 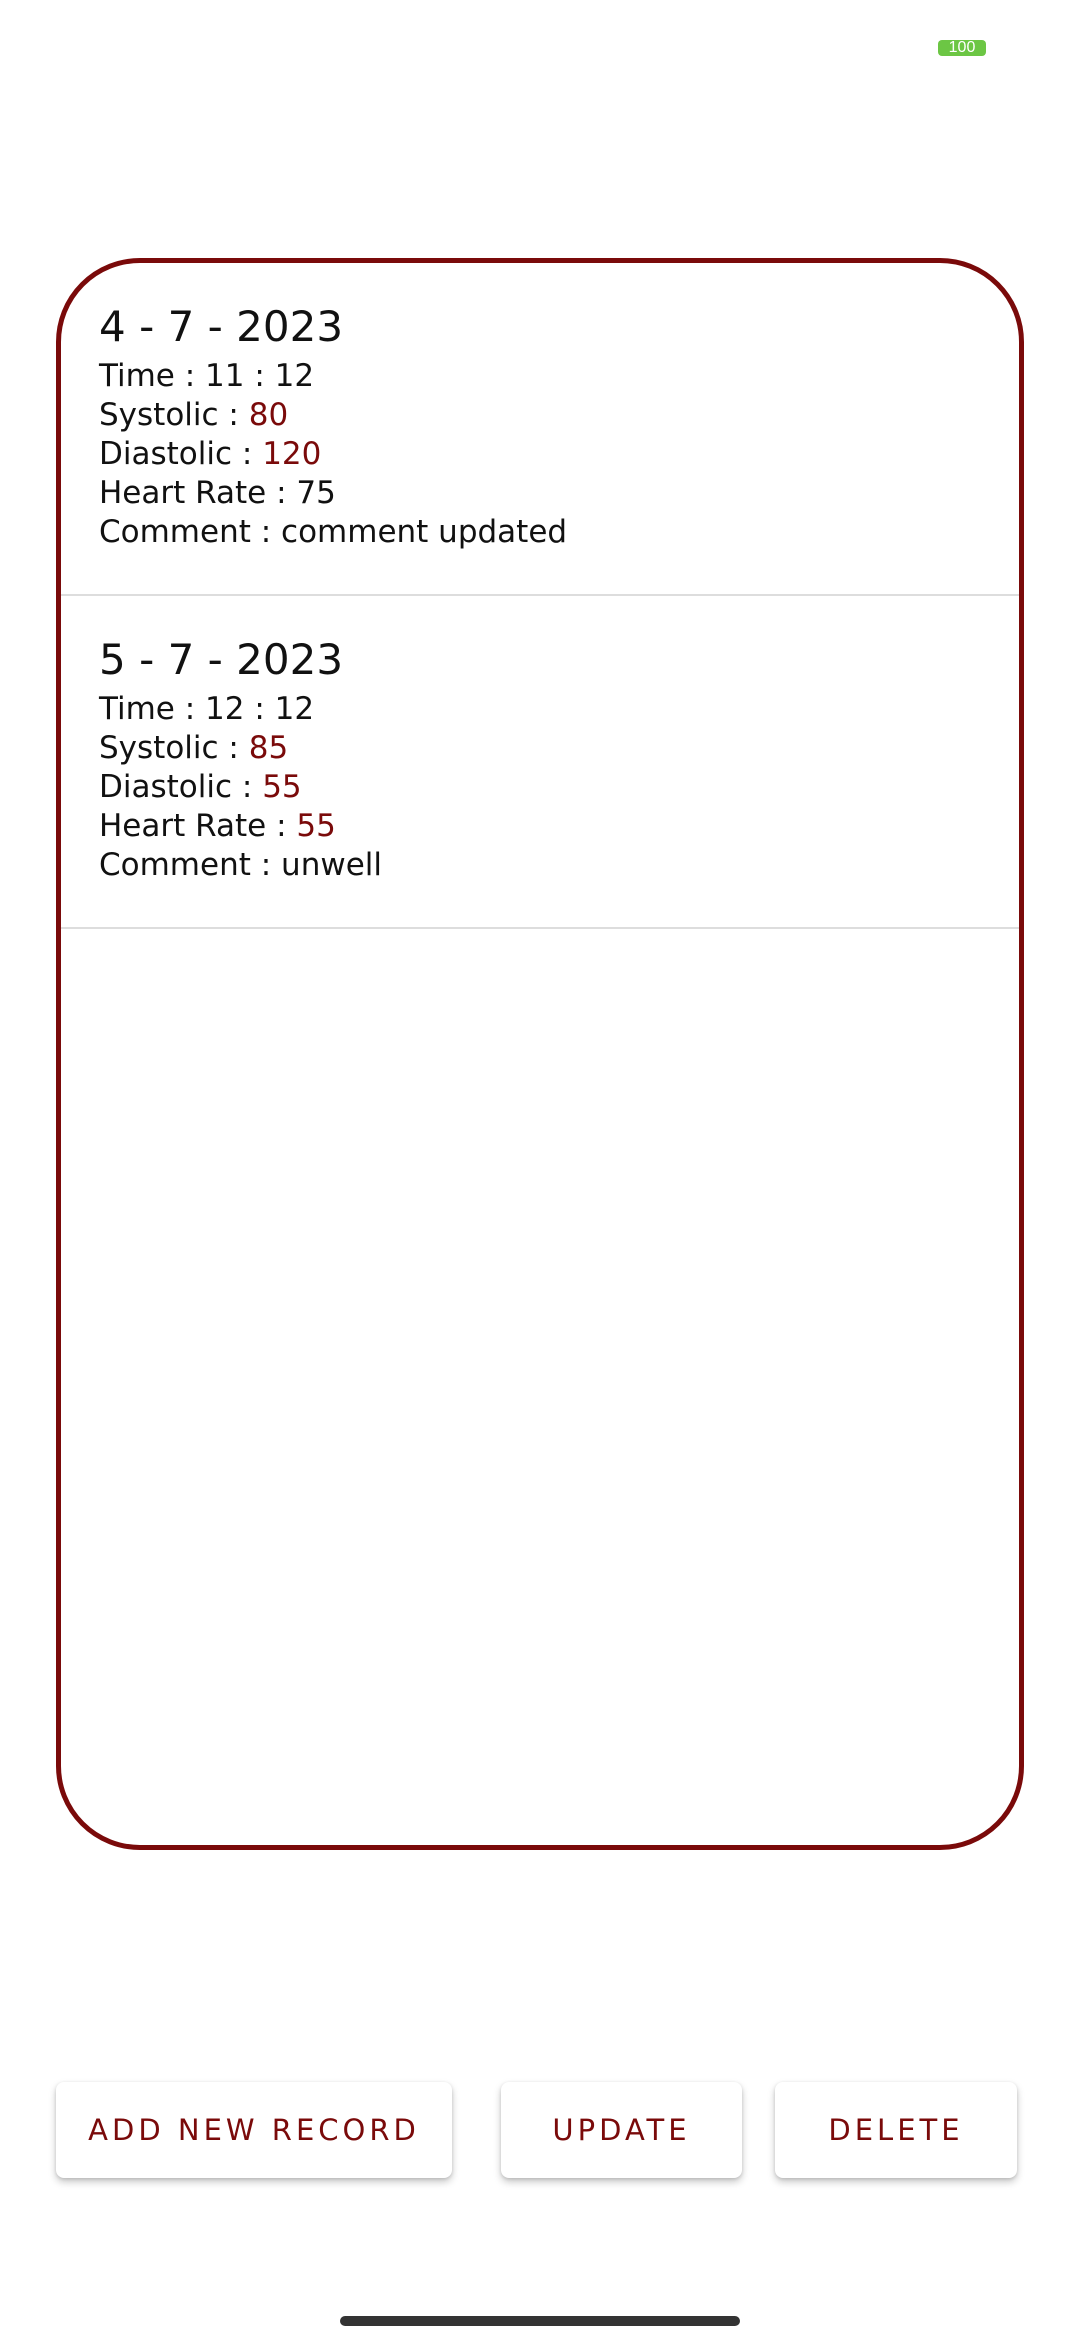 I want to click on systolic-value: 85, so click(x=268, y=748).